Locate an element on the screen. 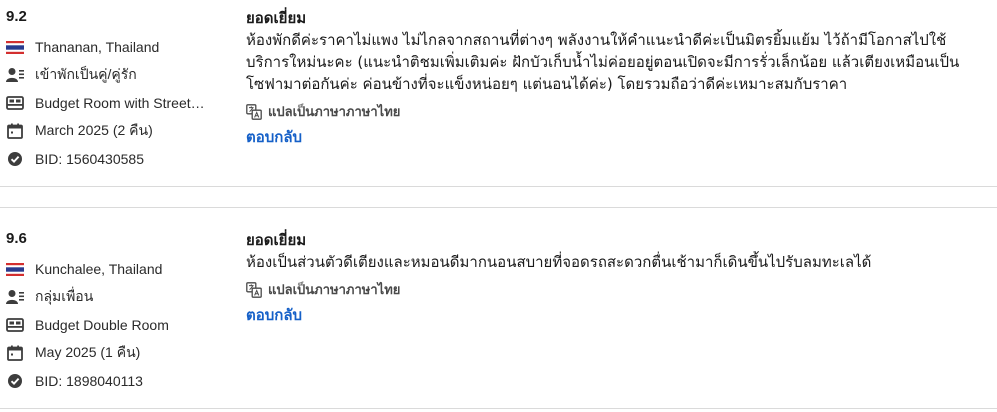  stay-row: May 2025 (1 คืน) is located at coordinates (121, 353).